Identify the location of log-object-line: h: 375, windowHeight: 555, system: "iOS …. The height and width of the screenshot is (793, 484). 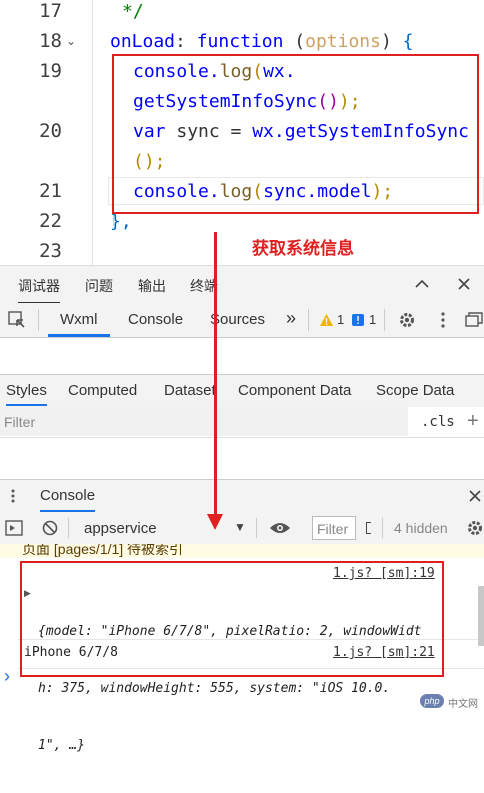
(214, 688).